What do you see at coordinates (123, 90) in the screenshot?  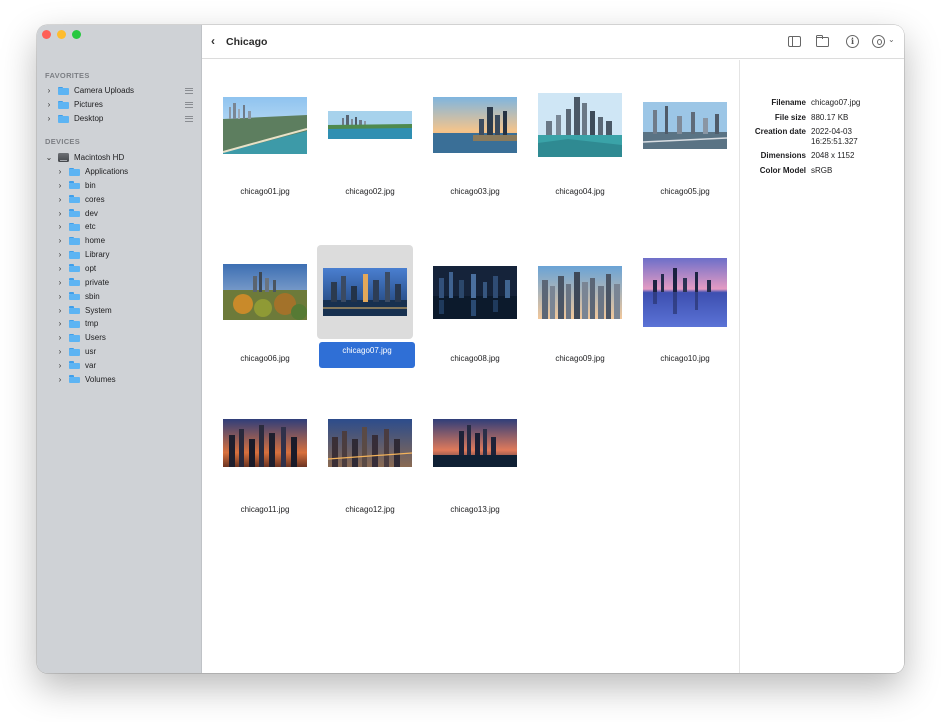 I see `sidebar-item-camera-uploads: › Camera Uploads` at bounding box center [123, 90].